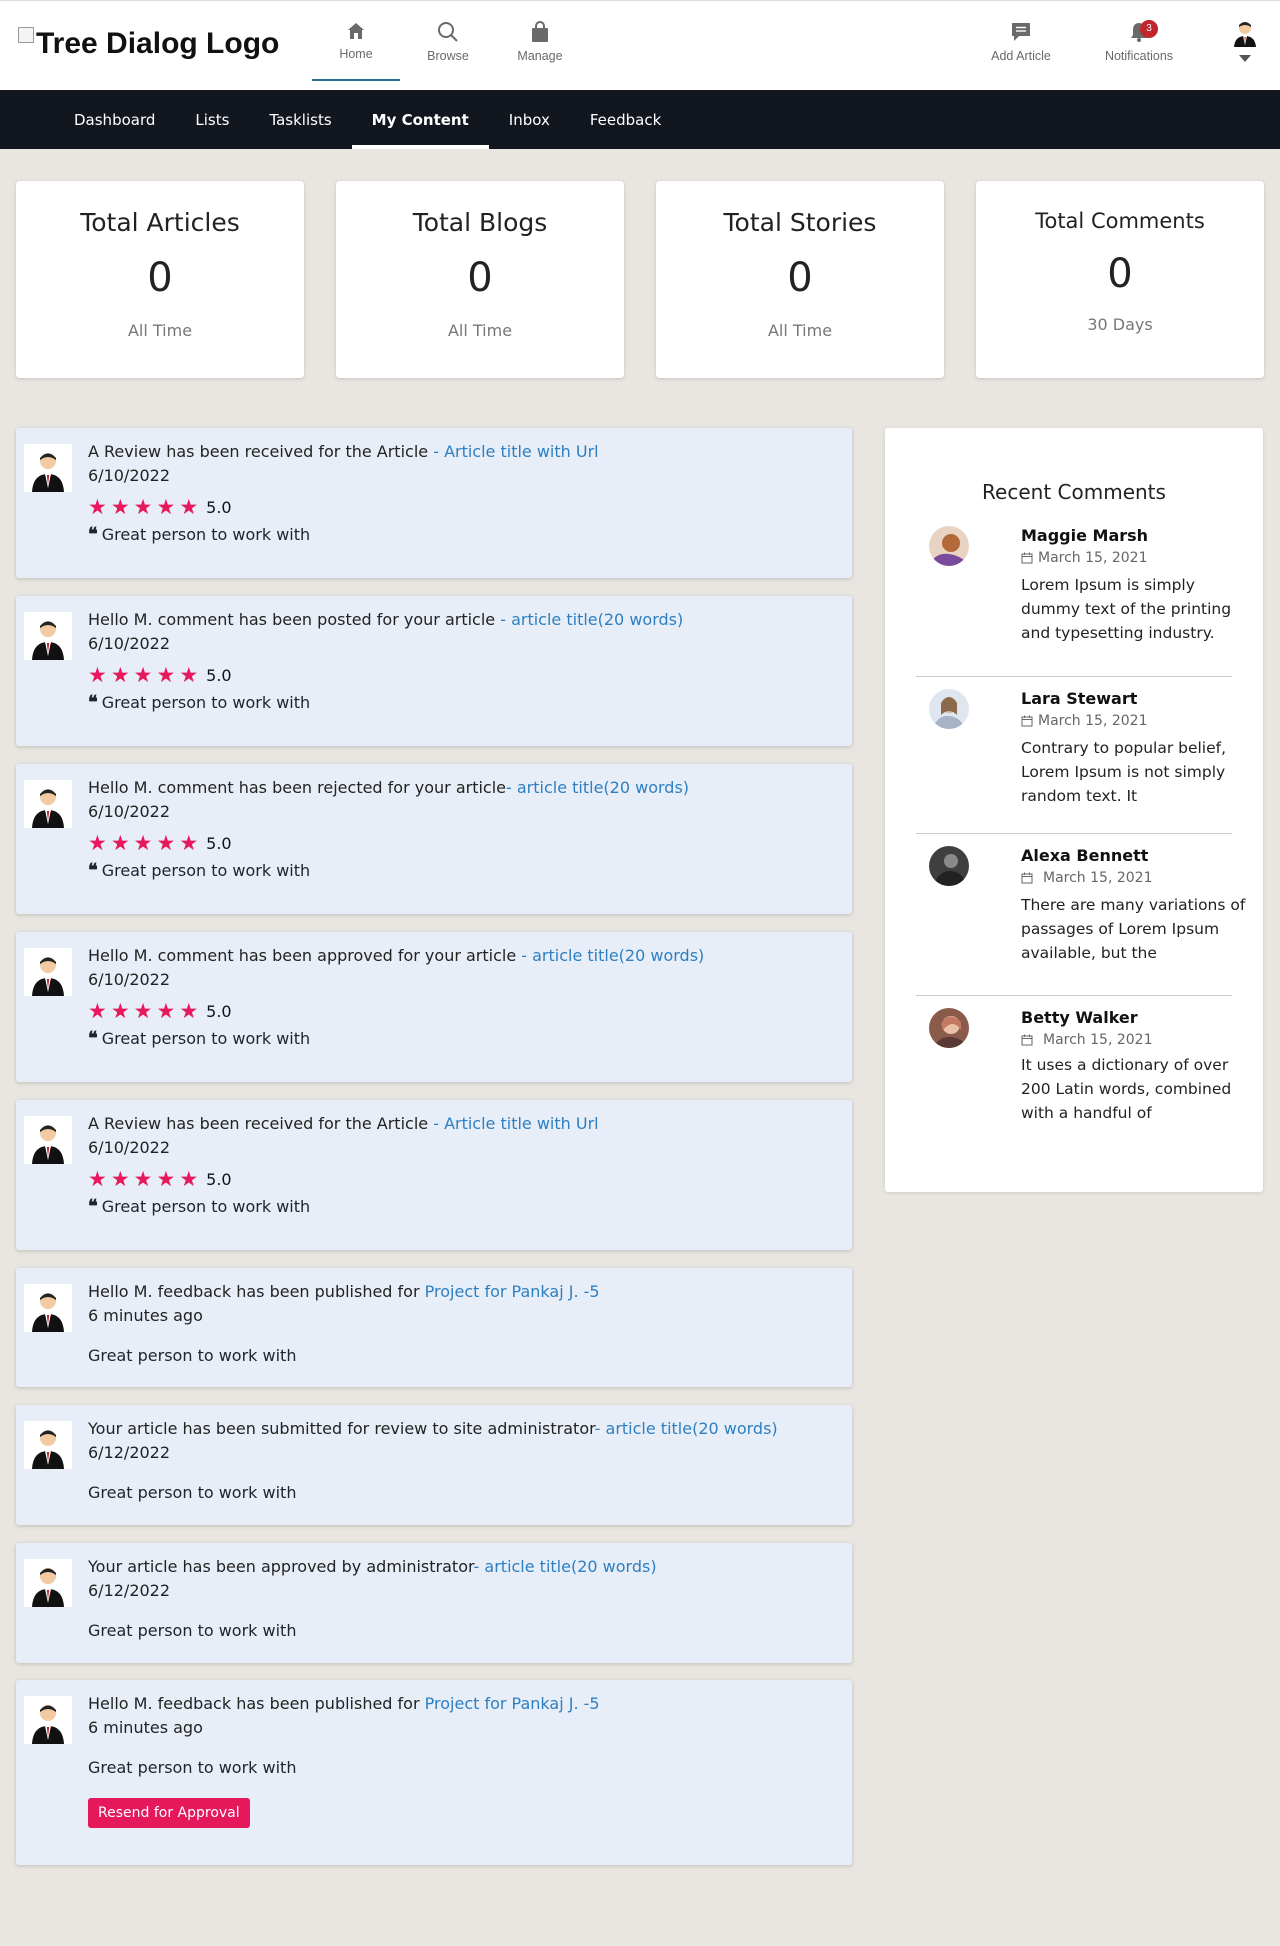 This screenshot has width=1280, height=1946. I want to click on right-nav: Add Article 3 Notifications, so click(1123, 46).